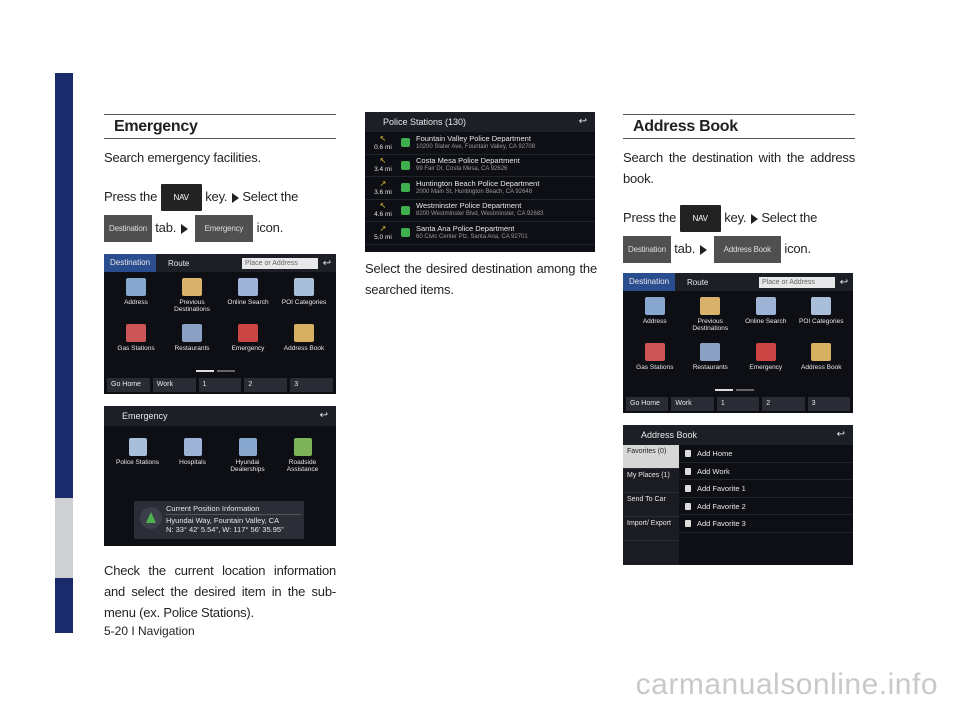  What do you see at coordinates (137, 460) in the screenshot?
I see `tile-police-stations: Police Stations` at bounding box center [137, 460].